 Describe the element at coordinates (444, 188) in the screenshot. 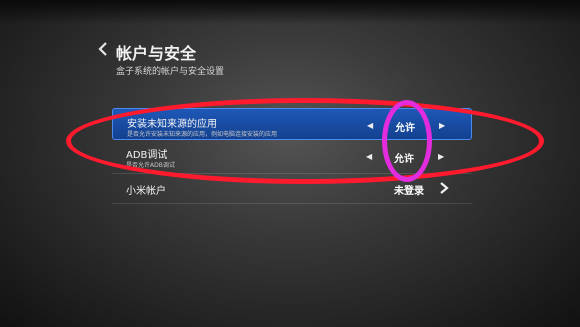

I see `chevron-right-icon` at that location.